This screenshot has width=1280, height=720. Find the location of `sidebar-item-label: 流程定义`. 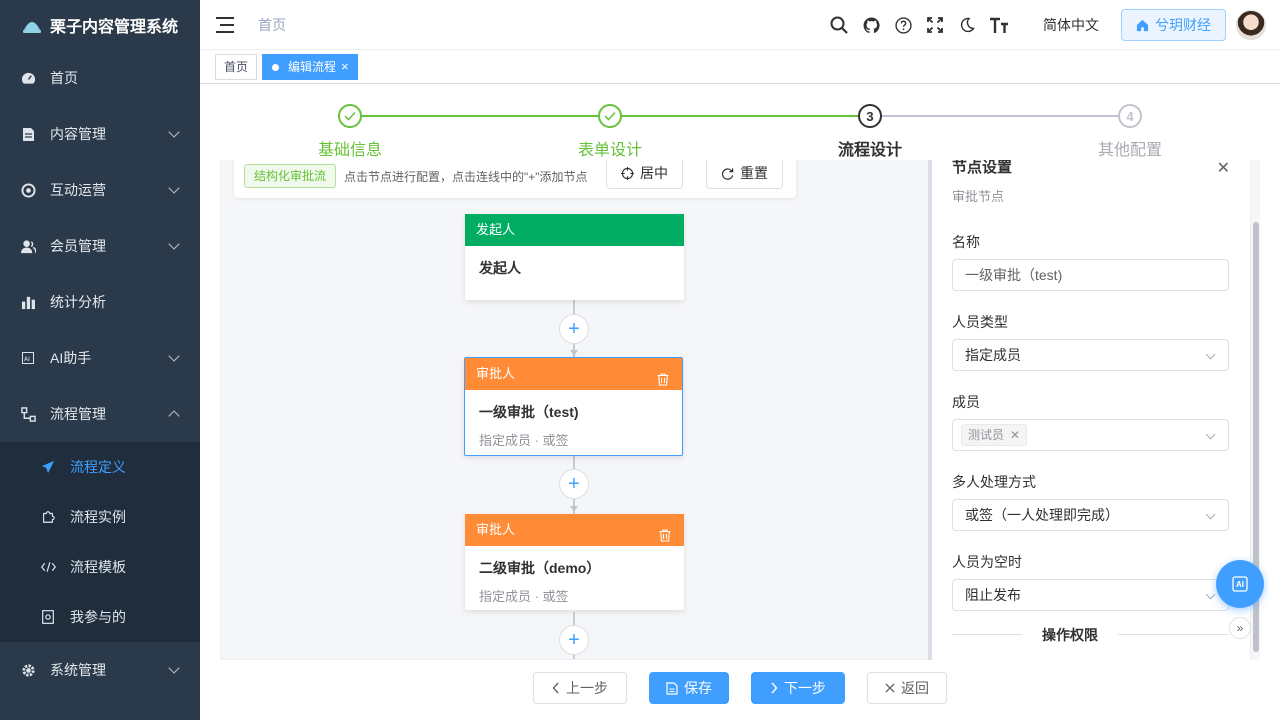

sidebar-item-label: 流程定义 is located at coordinates (98, 467).